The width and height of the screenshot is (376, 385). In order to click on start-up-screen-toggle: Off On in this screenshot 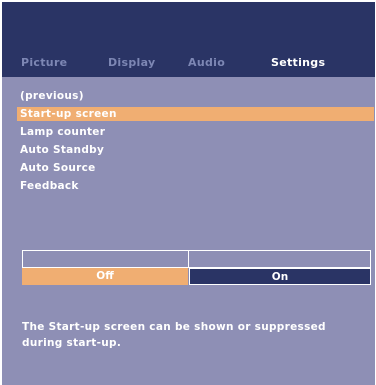, I will do `click(196, 268)`.